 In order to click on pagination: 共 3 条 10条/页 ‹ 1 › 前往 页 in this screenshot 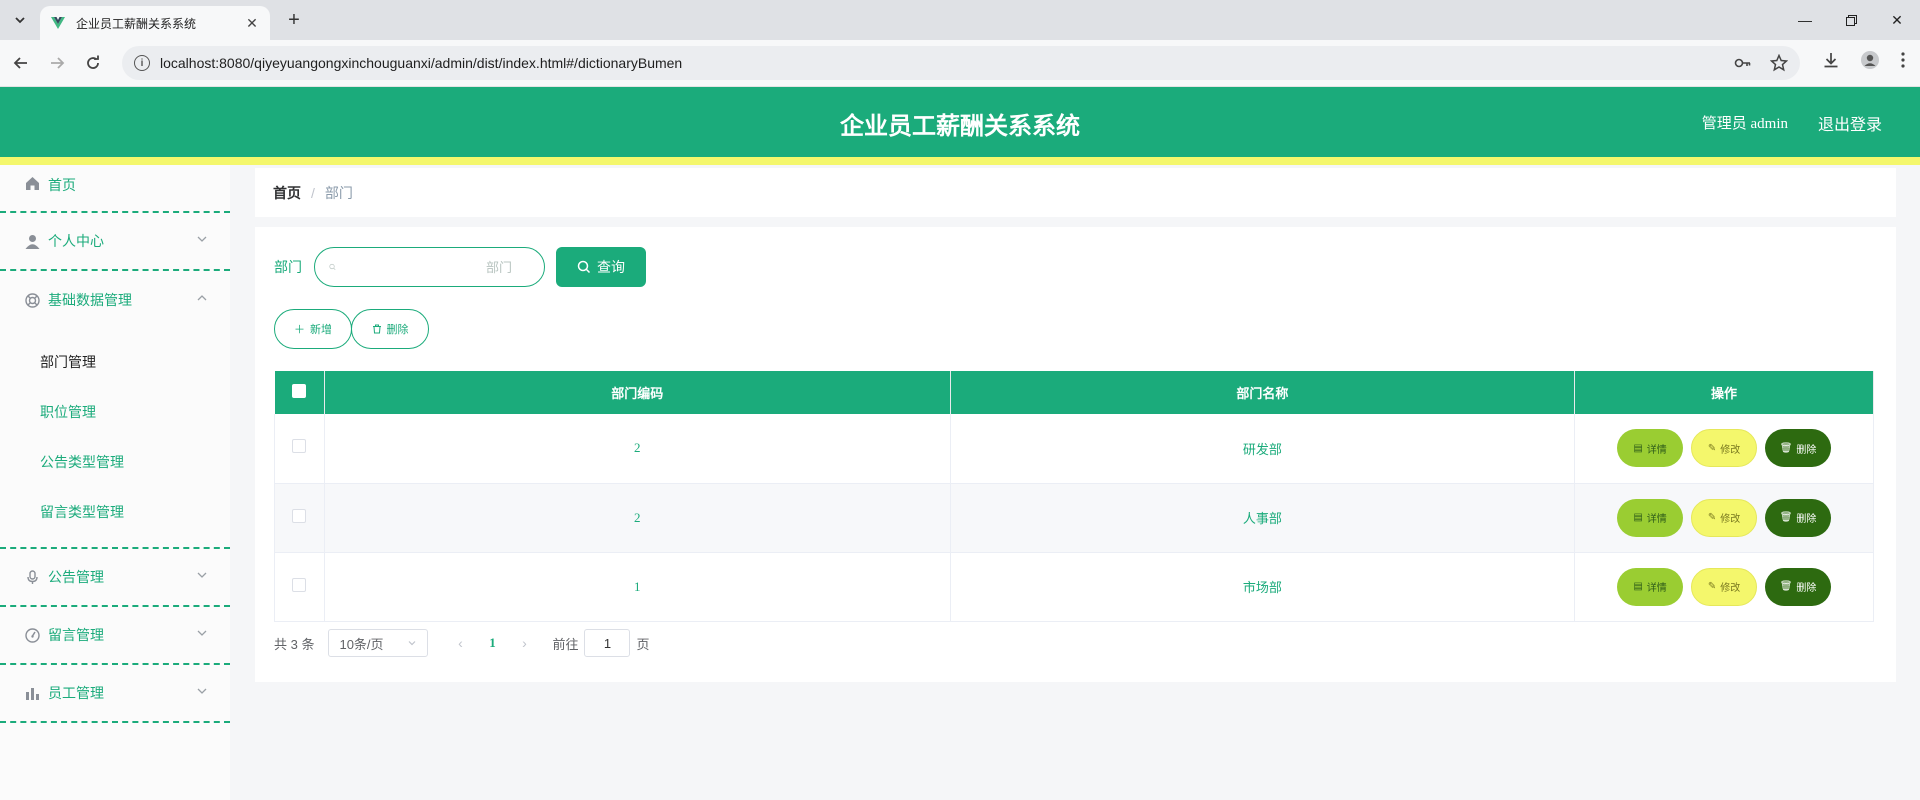, I will do `click(462, 643)`.